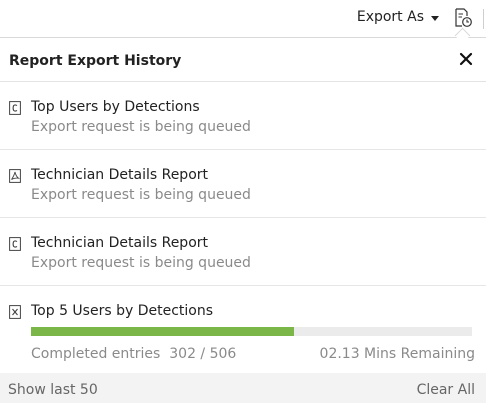 The width and height of the screenshot is (486, 403). I want to click on panel-footer: Show last 50 Clear All, so click(243, 388).